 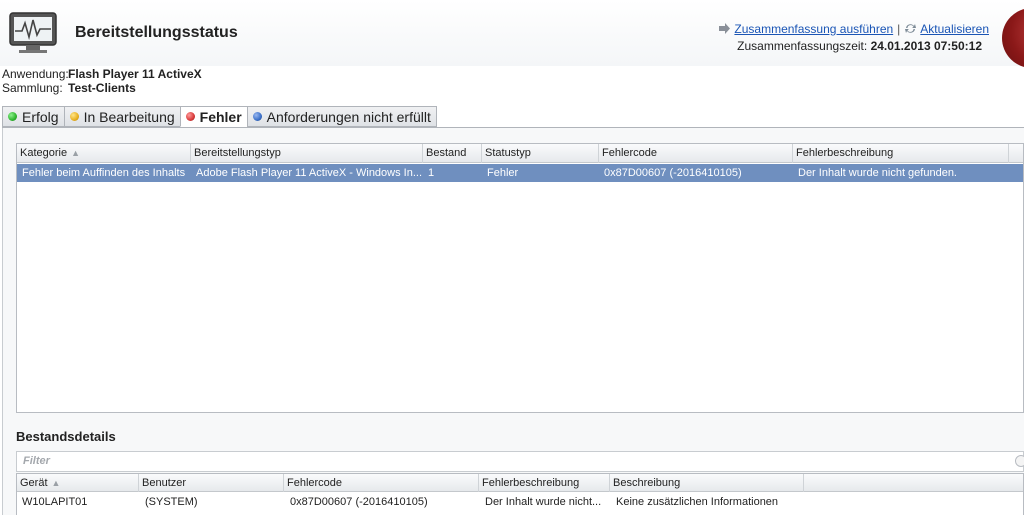 I want to click on blue-status-icon, so click(x=257, y=116).